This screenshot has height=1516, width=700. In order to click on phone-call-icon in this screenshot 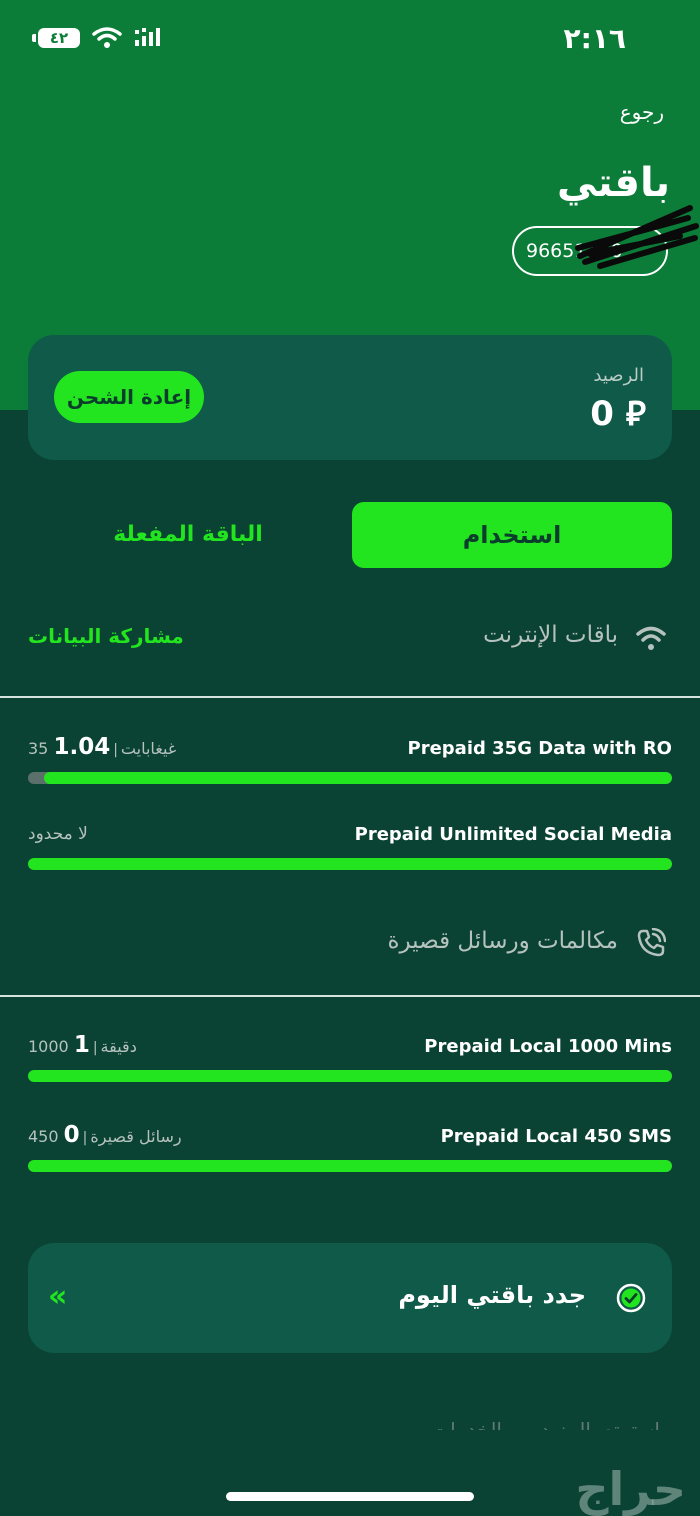, I will do `click(651, 942)`.